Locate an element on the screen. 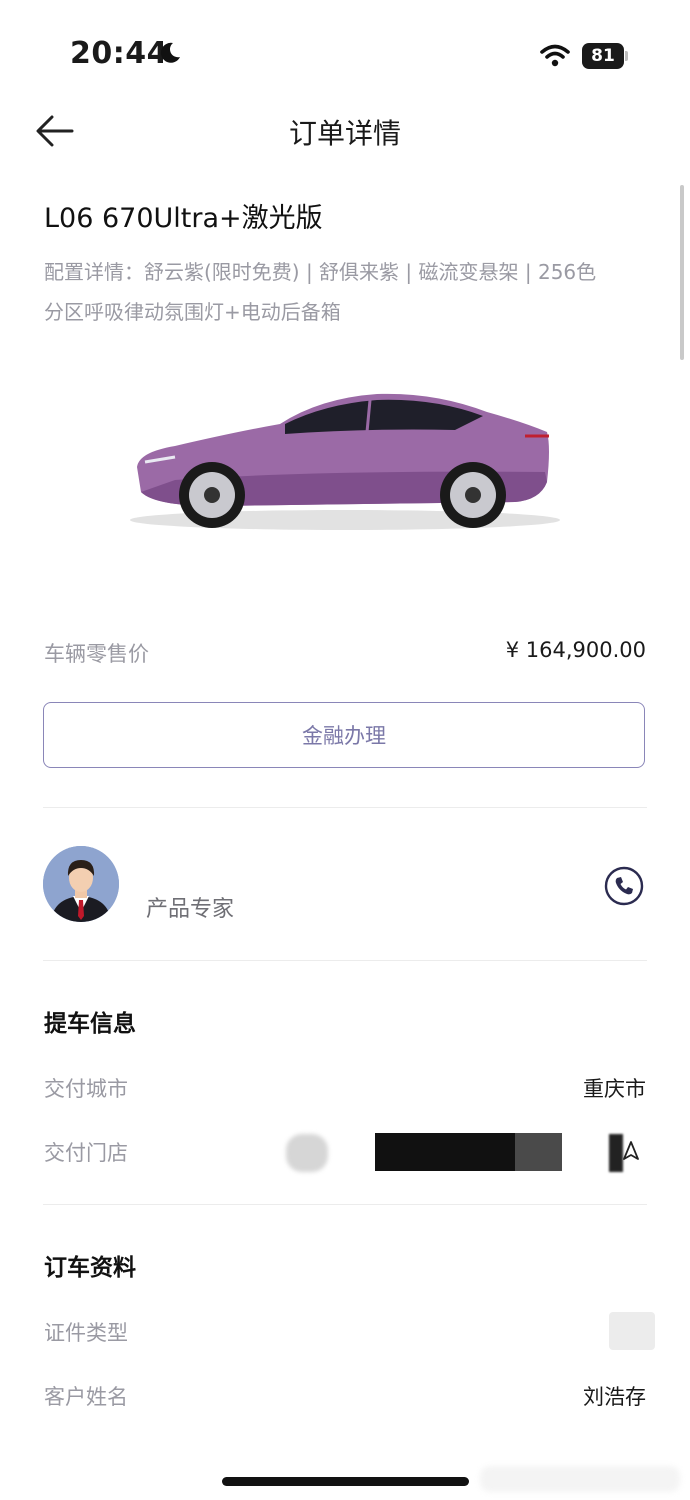 The height and width of the screenshot is (1500, 690). home-indicator is located at coordinates (345, 1481).